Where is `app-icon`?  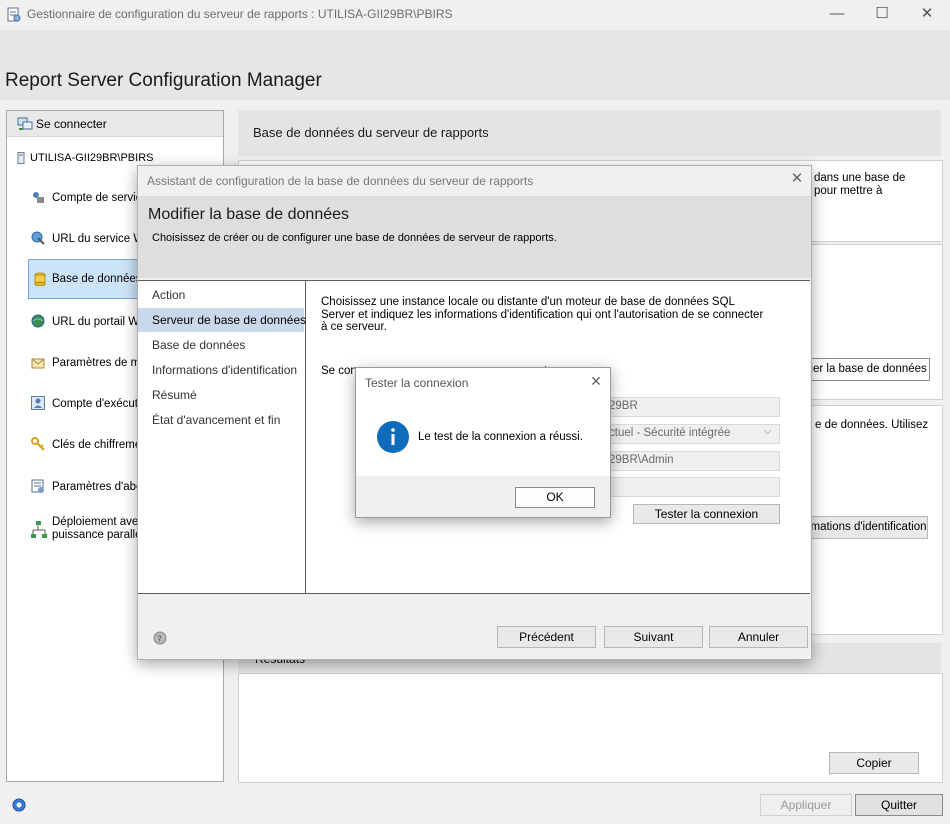
app-icon is located at coordinates (14, 14).